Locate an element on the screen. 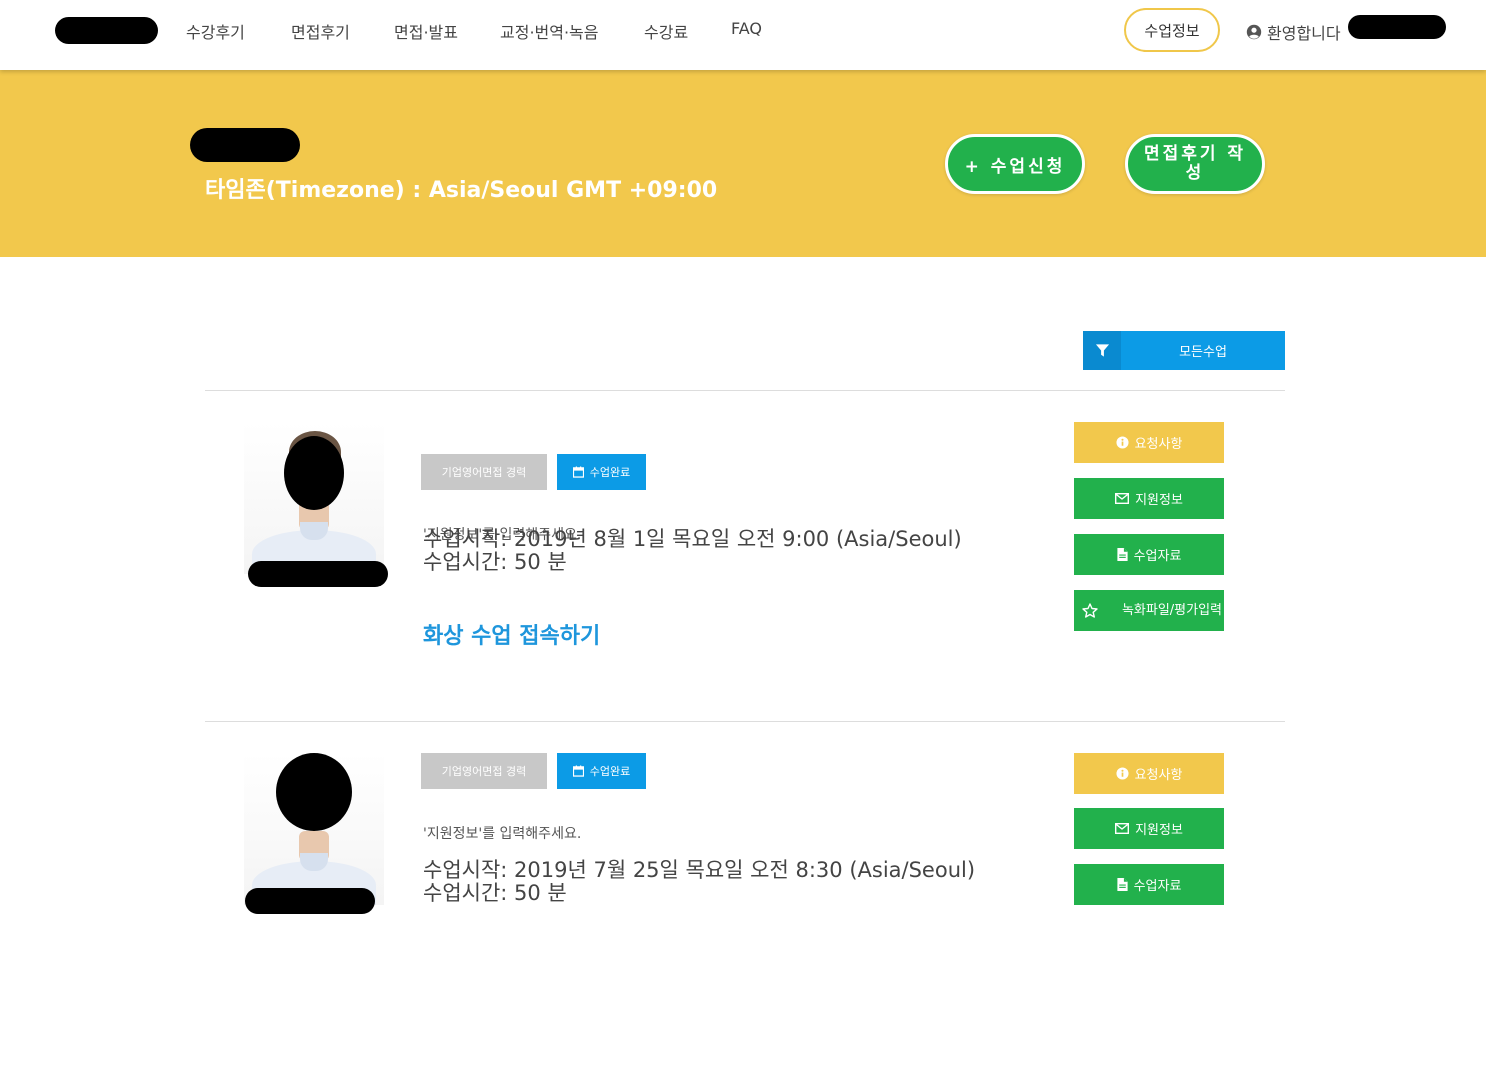 The image size is (1486, 1083). user-circle-icon is located at coordinates (1254, 32).